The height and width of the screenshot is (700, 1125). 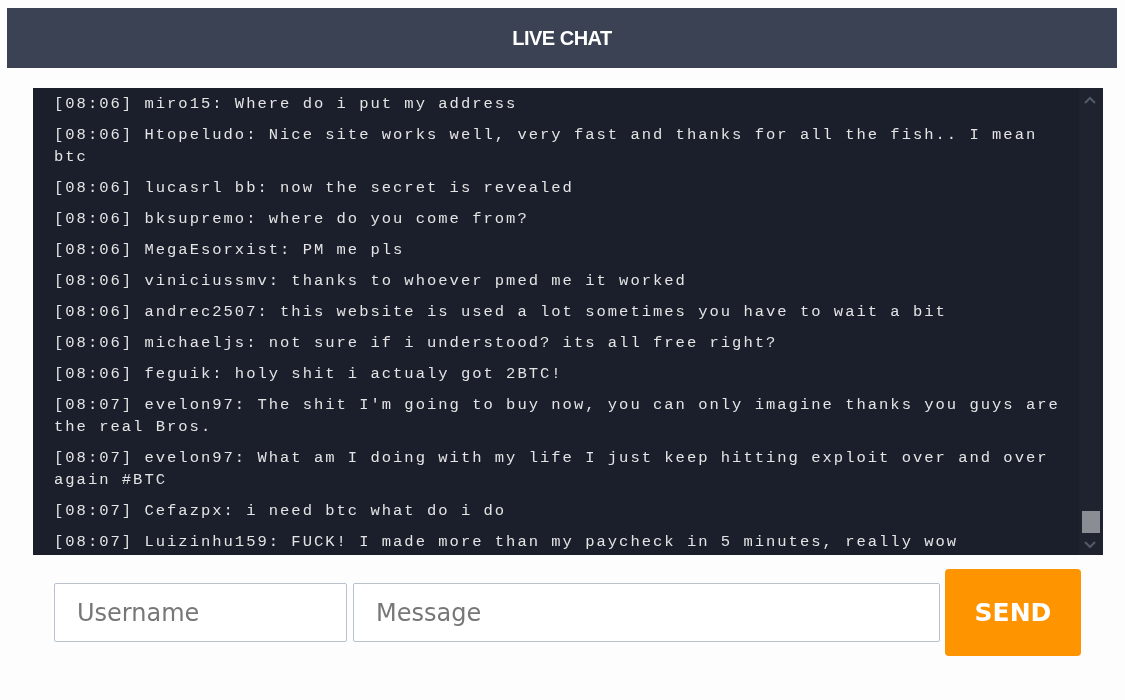 What do you see at coordinates (309, 374) in the screenshot?
I see `chat-message: [08:06] feguik: holy shit i actualy got 2BTC!` at bounding box center [309, 374].